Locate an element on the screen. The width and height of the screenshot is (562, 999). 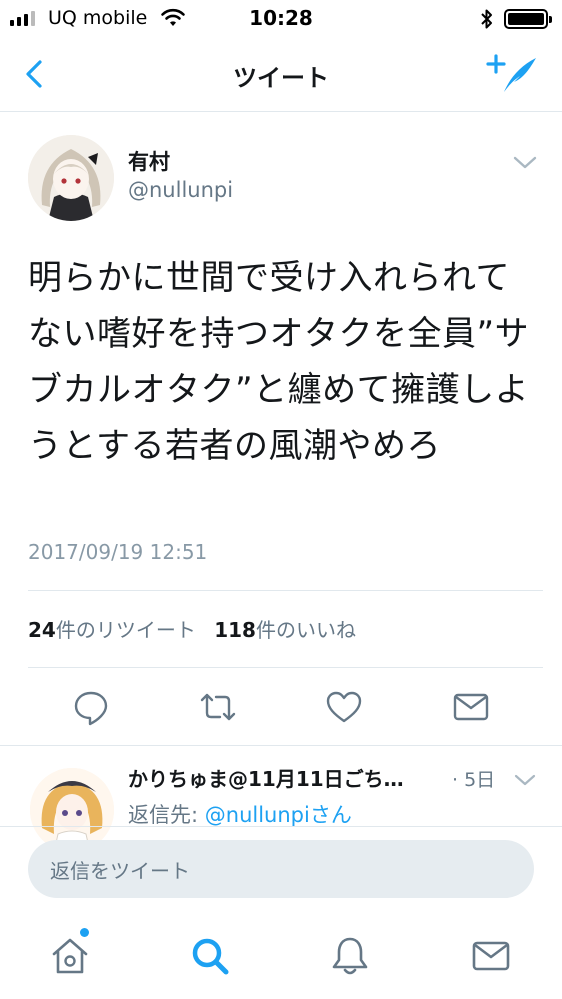
home-notification-dot is located at coordinates (84, 932).